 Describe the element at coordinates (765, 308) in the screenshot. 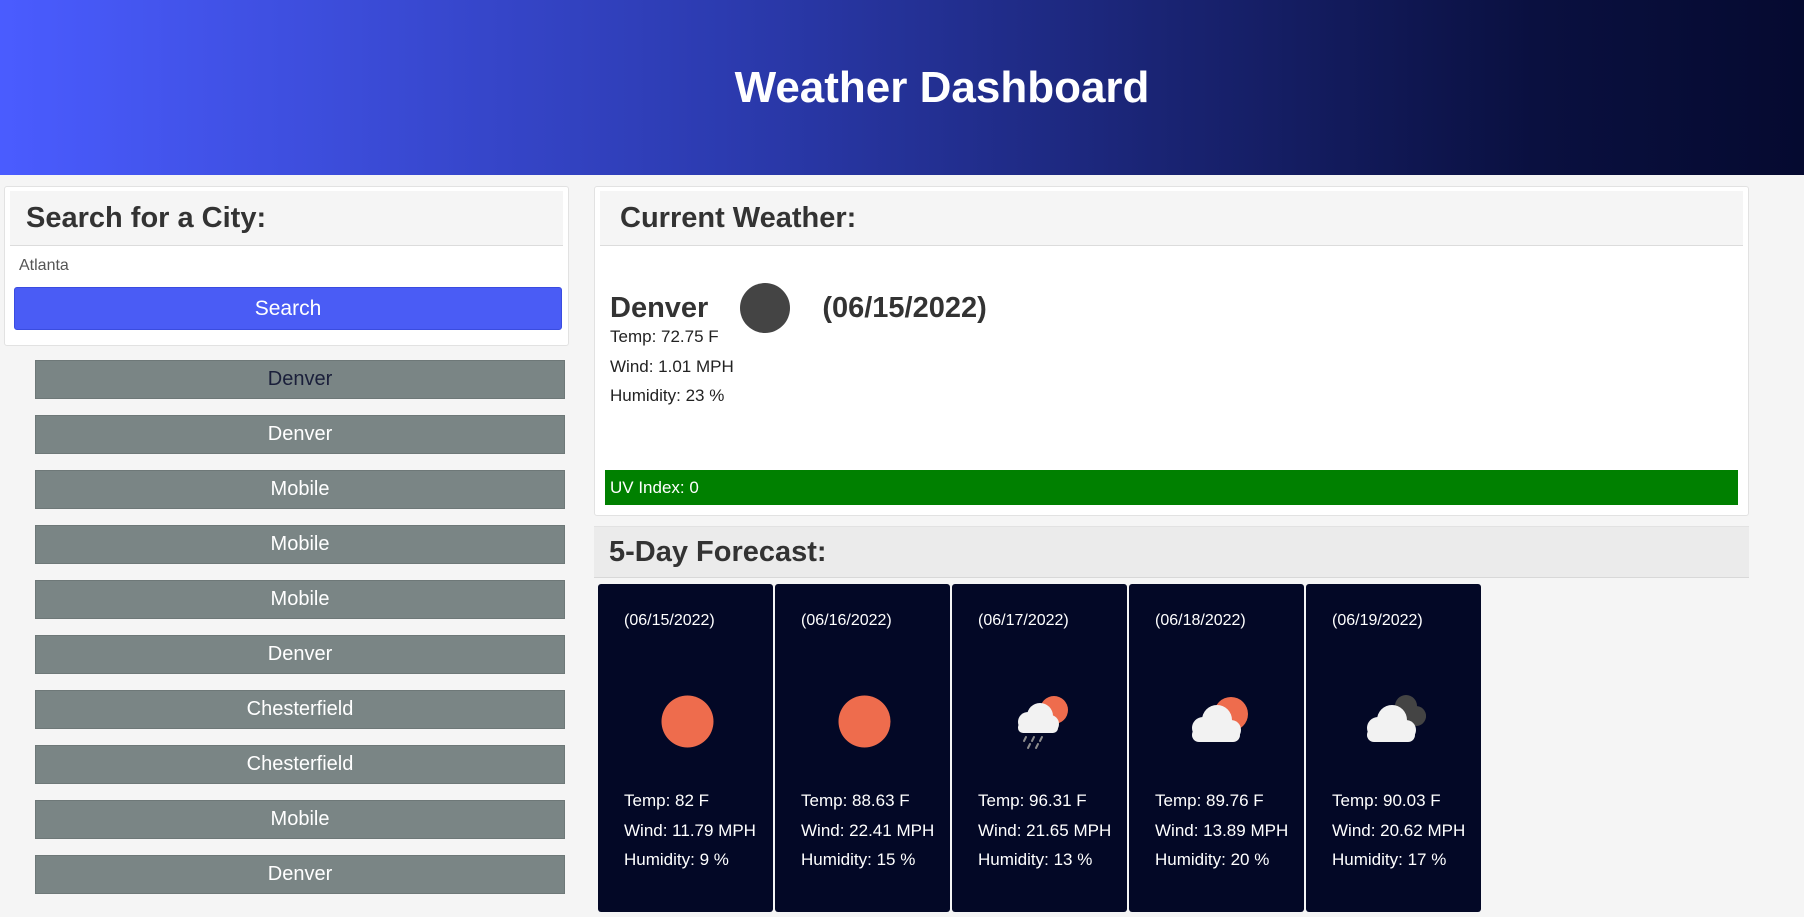

I see `clear-night-icon` at that location.